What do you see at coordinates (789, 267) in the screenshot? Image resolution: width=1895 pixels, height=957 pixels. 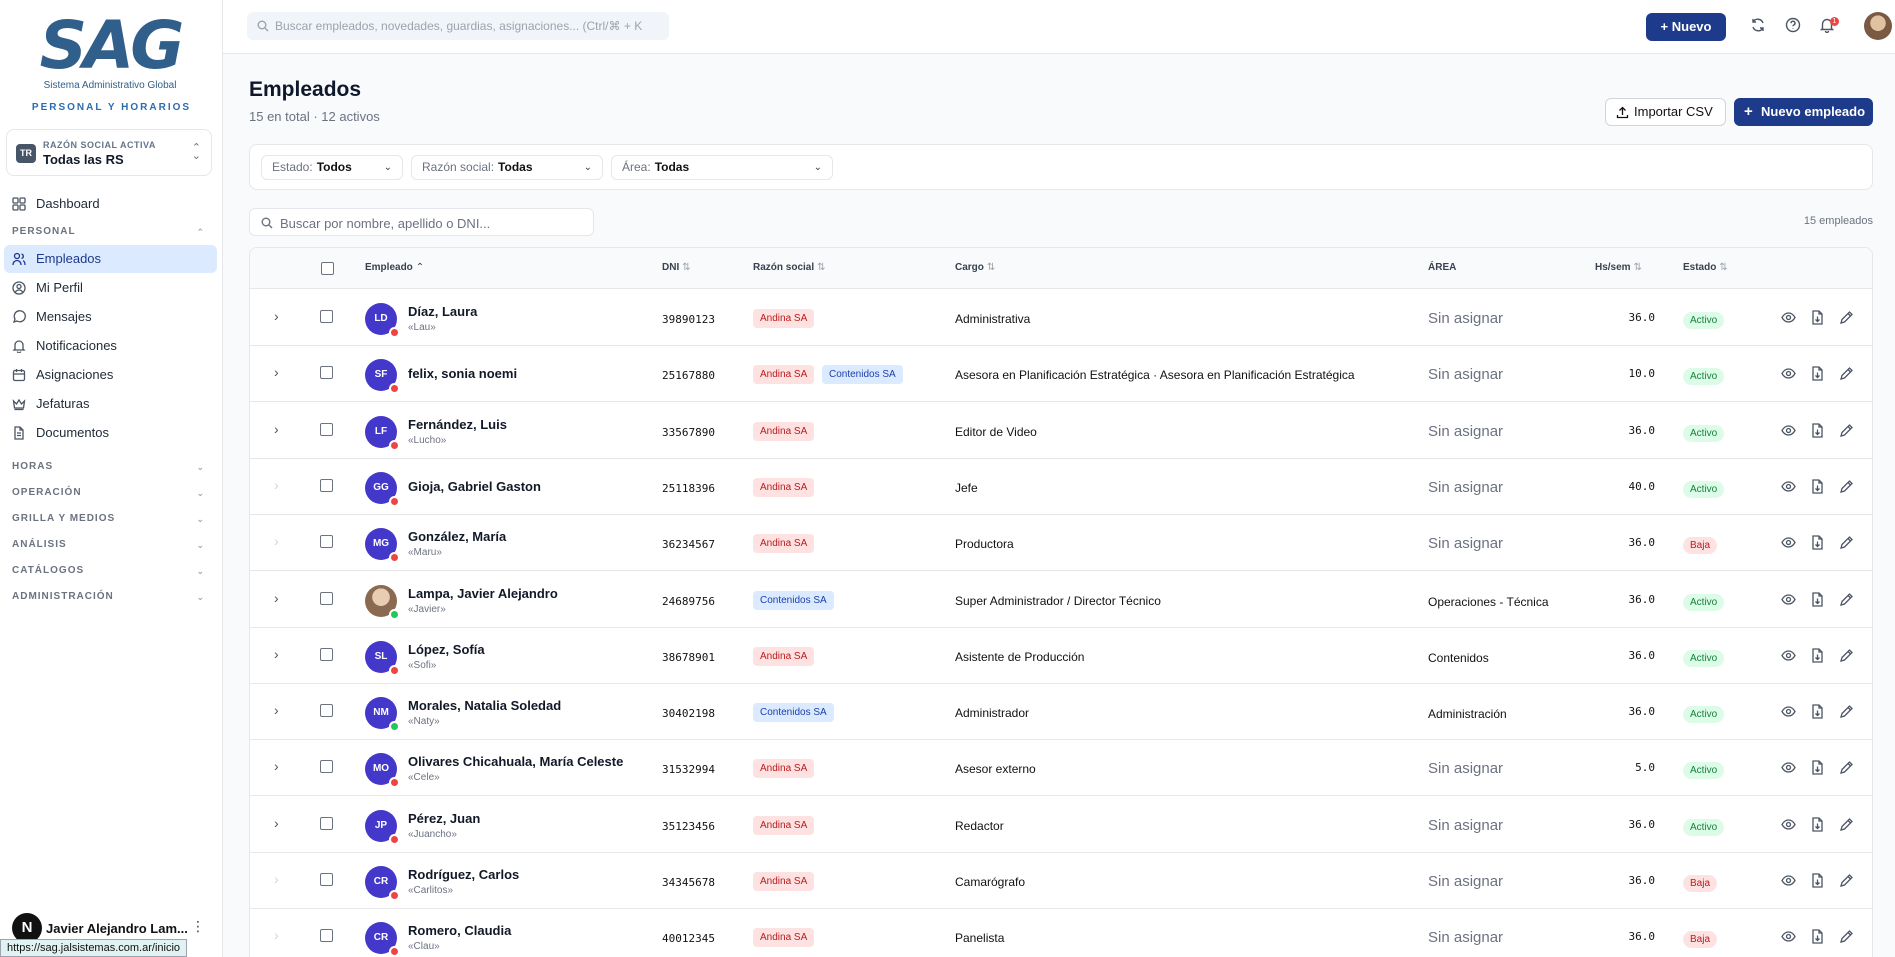 I see `column-razon-social: Razón social ⇅` at bounding box center [789, 267].